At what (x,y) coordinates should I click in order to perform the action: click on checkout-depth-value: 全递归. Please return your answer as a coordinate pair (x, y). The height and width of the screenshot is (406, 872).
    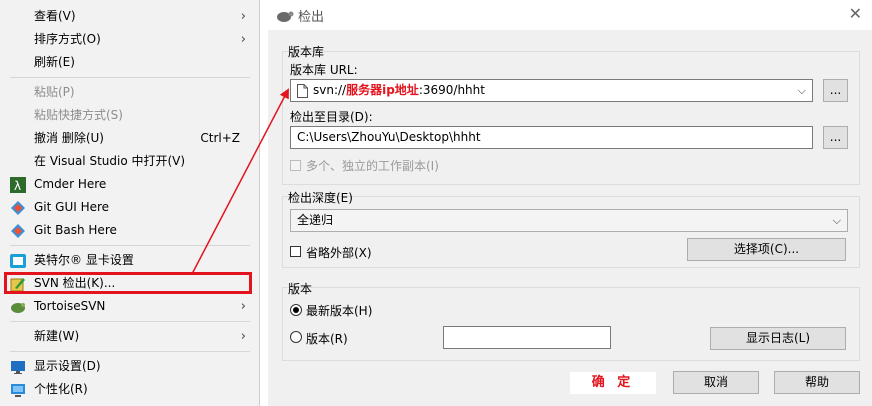
    Looking at the image, I should click on (315, 220).